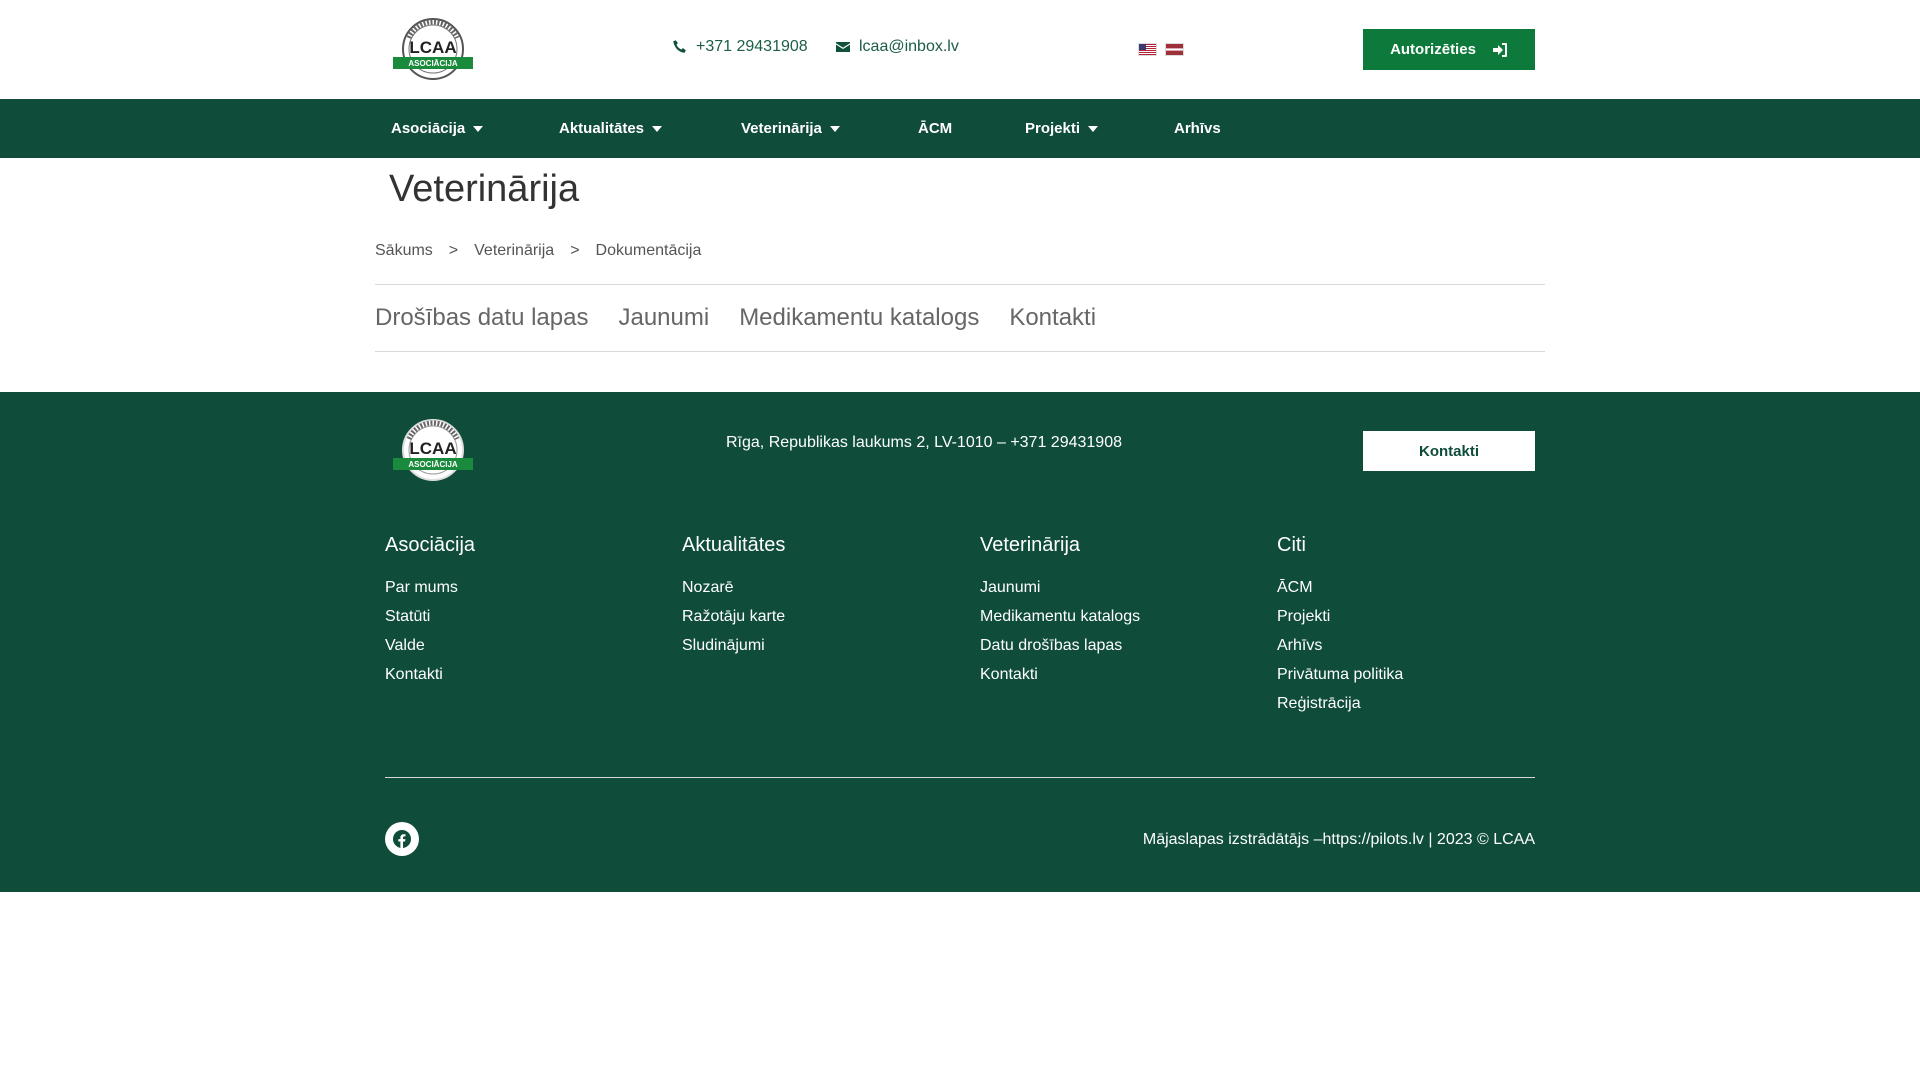  I want to click on nav-item-aktualitates: Aktualitātes, so click(611, 128).